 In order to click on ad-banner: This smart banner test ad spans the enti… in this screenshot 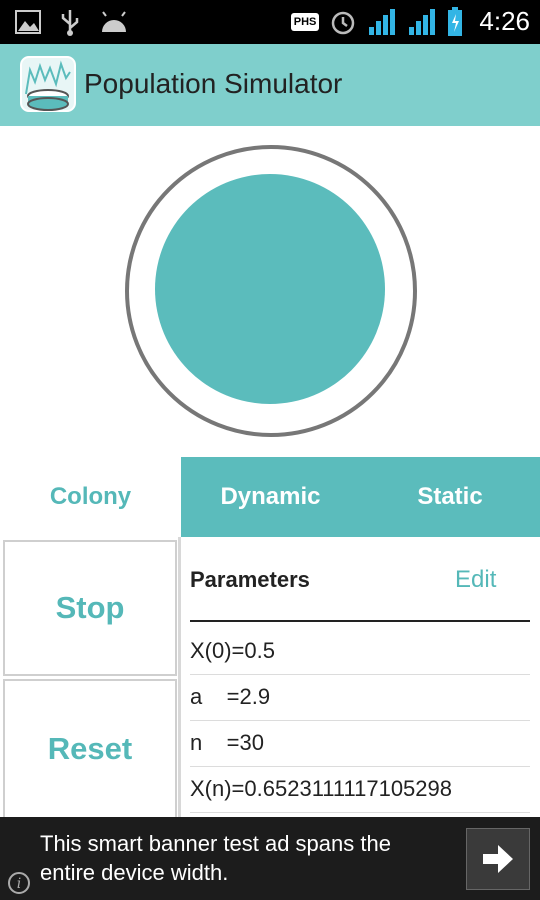, I will do `click(270, 858)`.